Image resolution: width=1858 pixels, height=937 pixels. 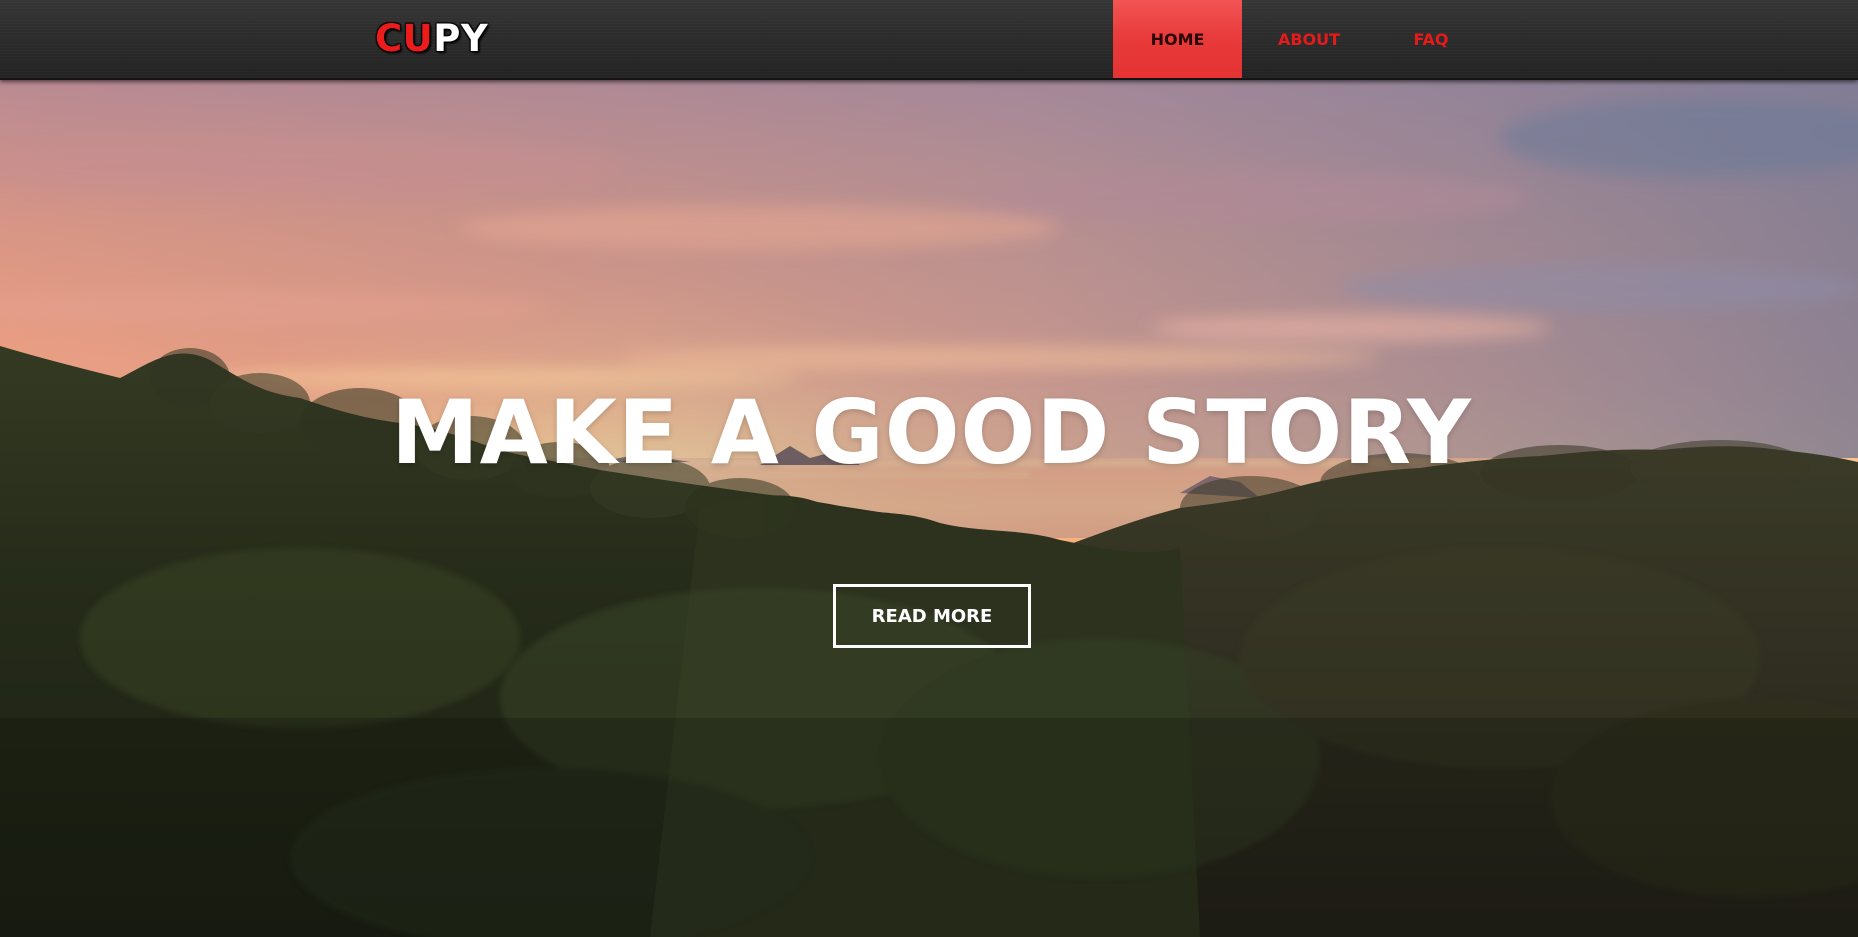 What do you see at coordinates (461, 38) in the screenshot?
I see `logo-text-white: PY` at bounding box center [461, 38].